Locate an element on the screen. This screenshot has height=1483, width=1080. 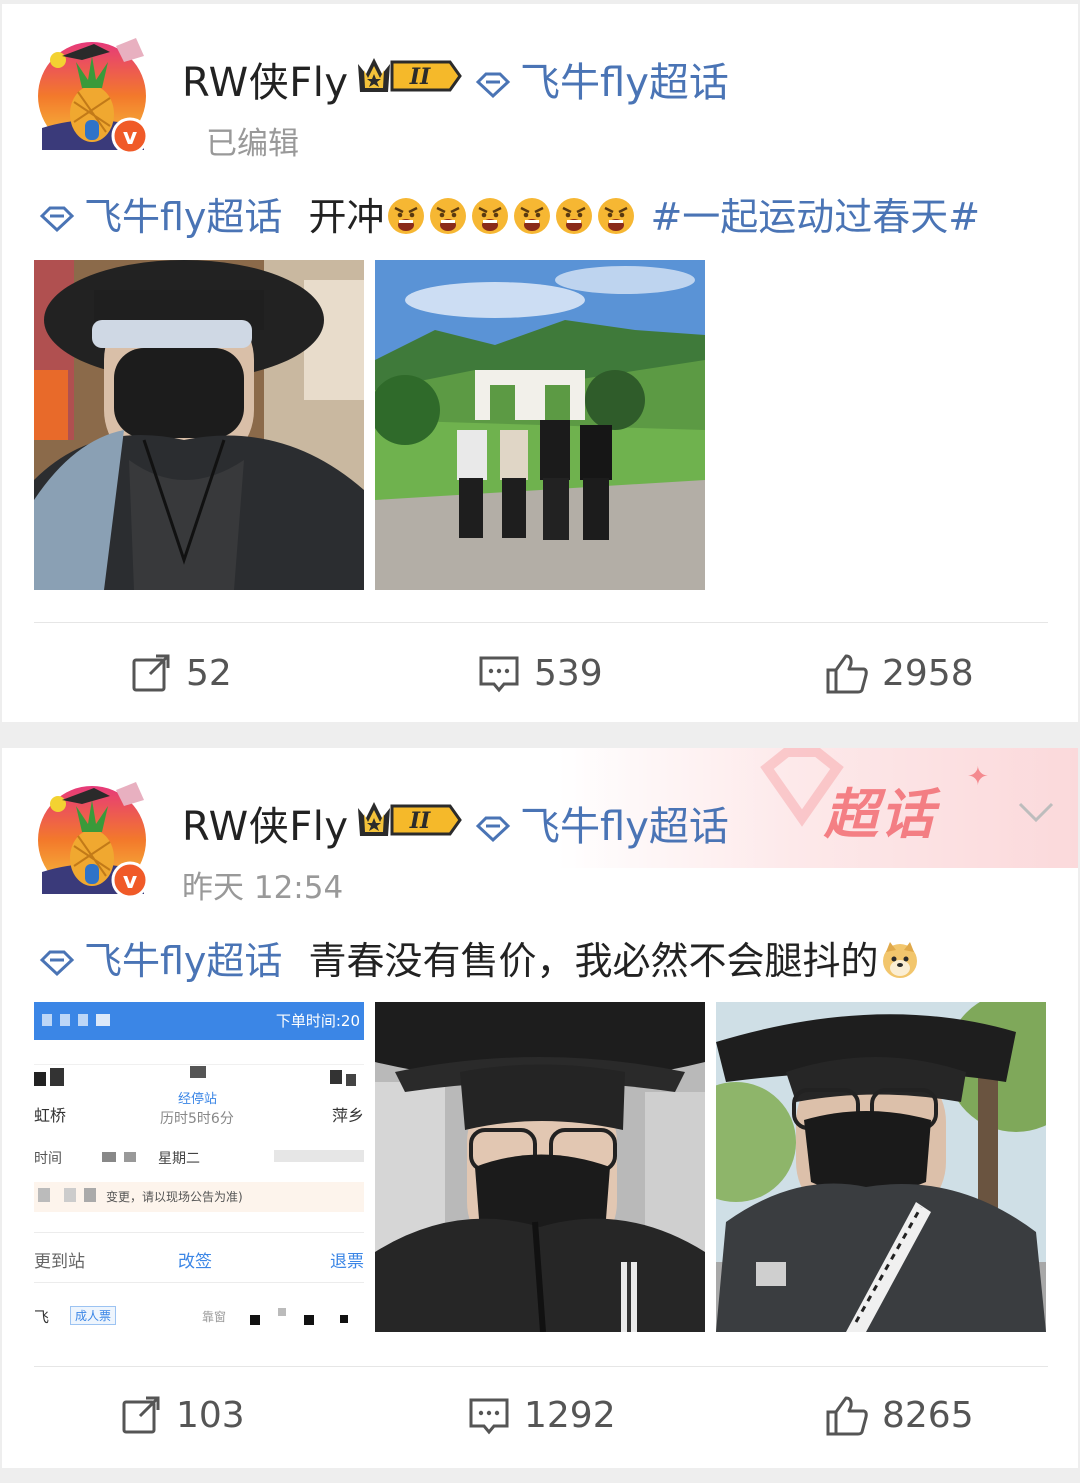
comment-count: 539 is located at coordinates (568, 673).